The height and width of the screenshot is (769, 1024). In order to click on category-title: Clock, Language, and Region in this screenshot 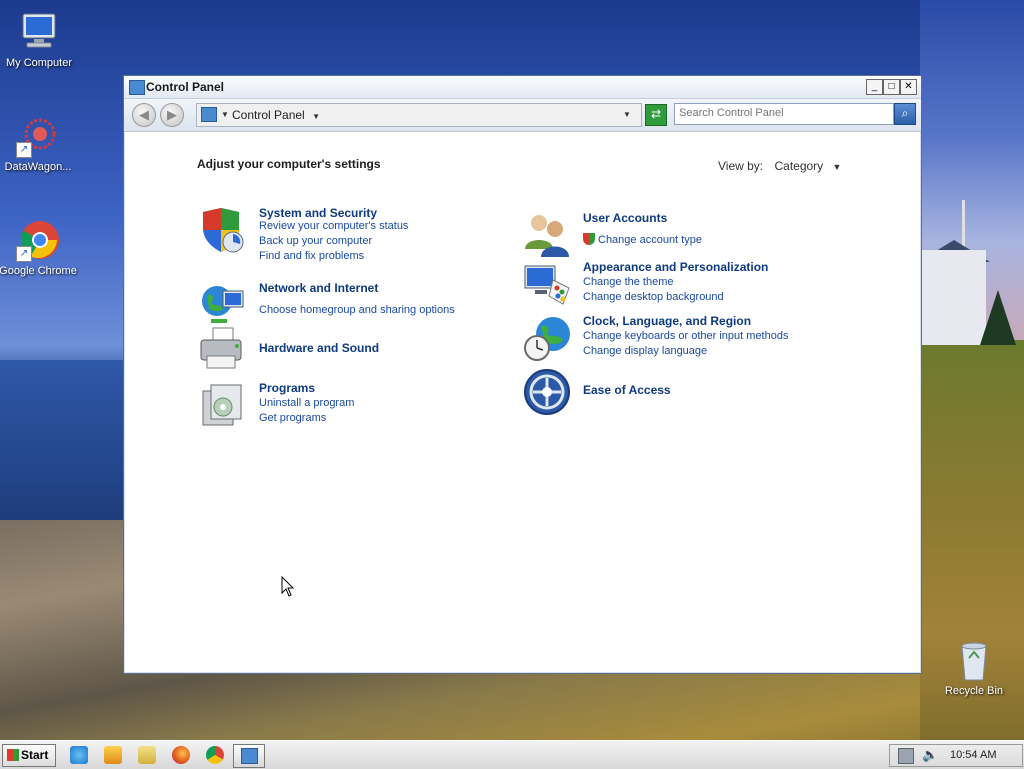, I will do `click(667, 321)`.